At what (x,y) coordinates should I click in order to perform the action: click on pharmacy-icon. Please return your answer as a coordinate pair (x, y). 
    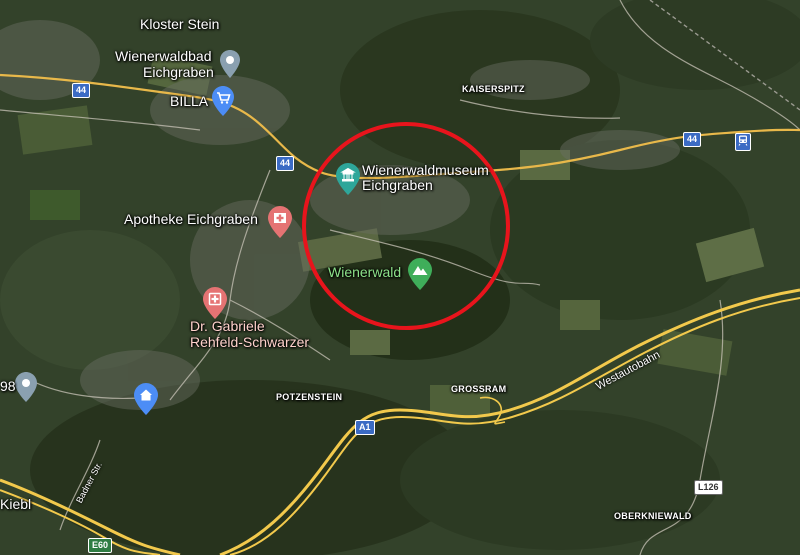
    Looking at the image, I should click on (280, 222).